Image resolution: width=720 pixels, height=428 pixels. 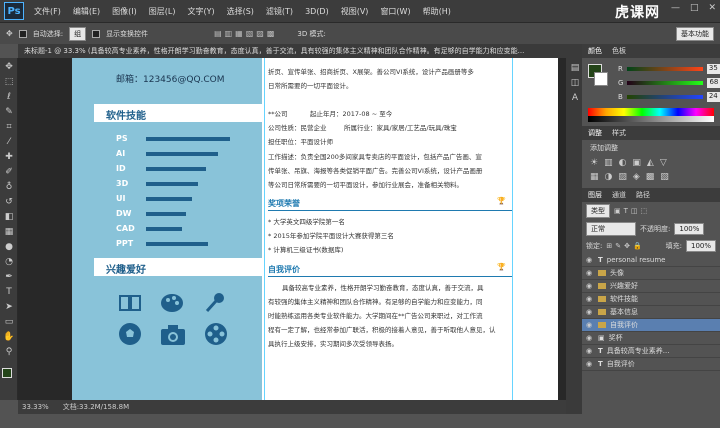 I want to click on maximize-button: □, so click(x=694, y=8).